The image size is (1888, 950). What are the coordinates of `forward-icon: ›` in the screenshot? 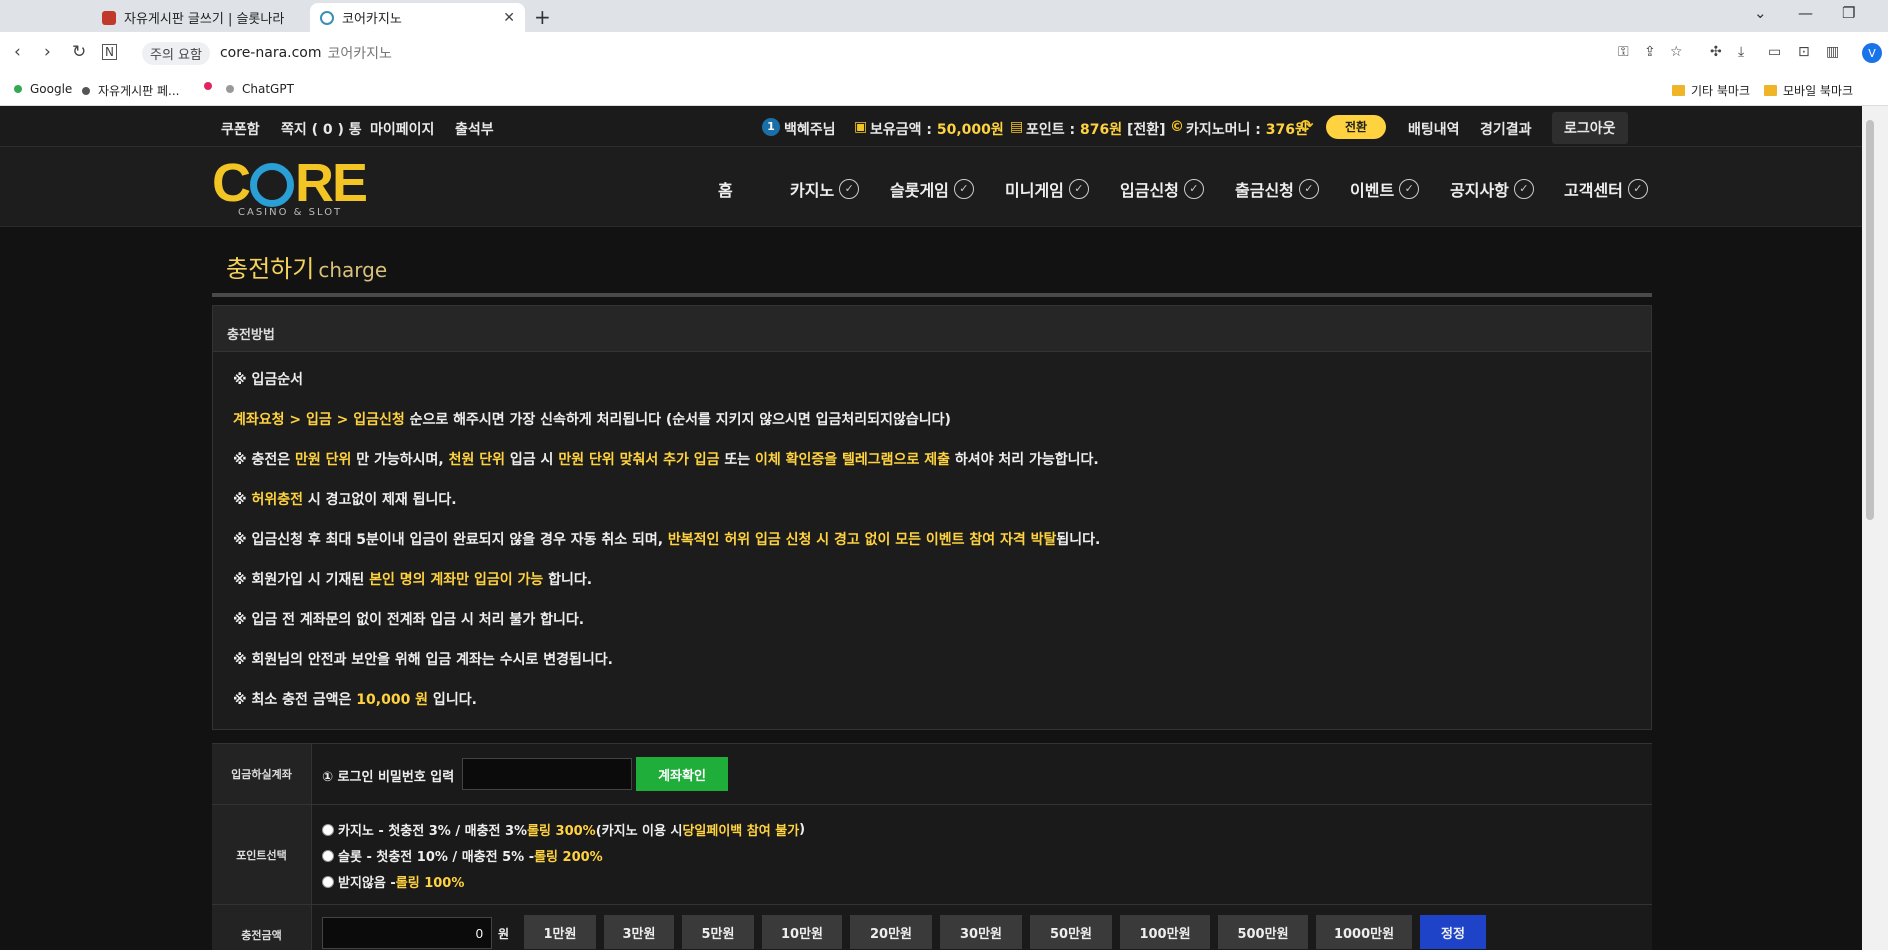 It's located at (47, 52).